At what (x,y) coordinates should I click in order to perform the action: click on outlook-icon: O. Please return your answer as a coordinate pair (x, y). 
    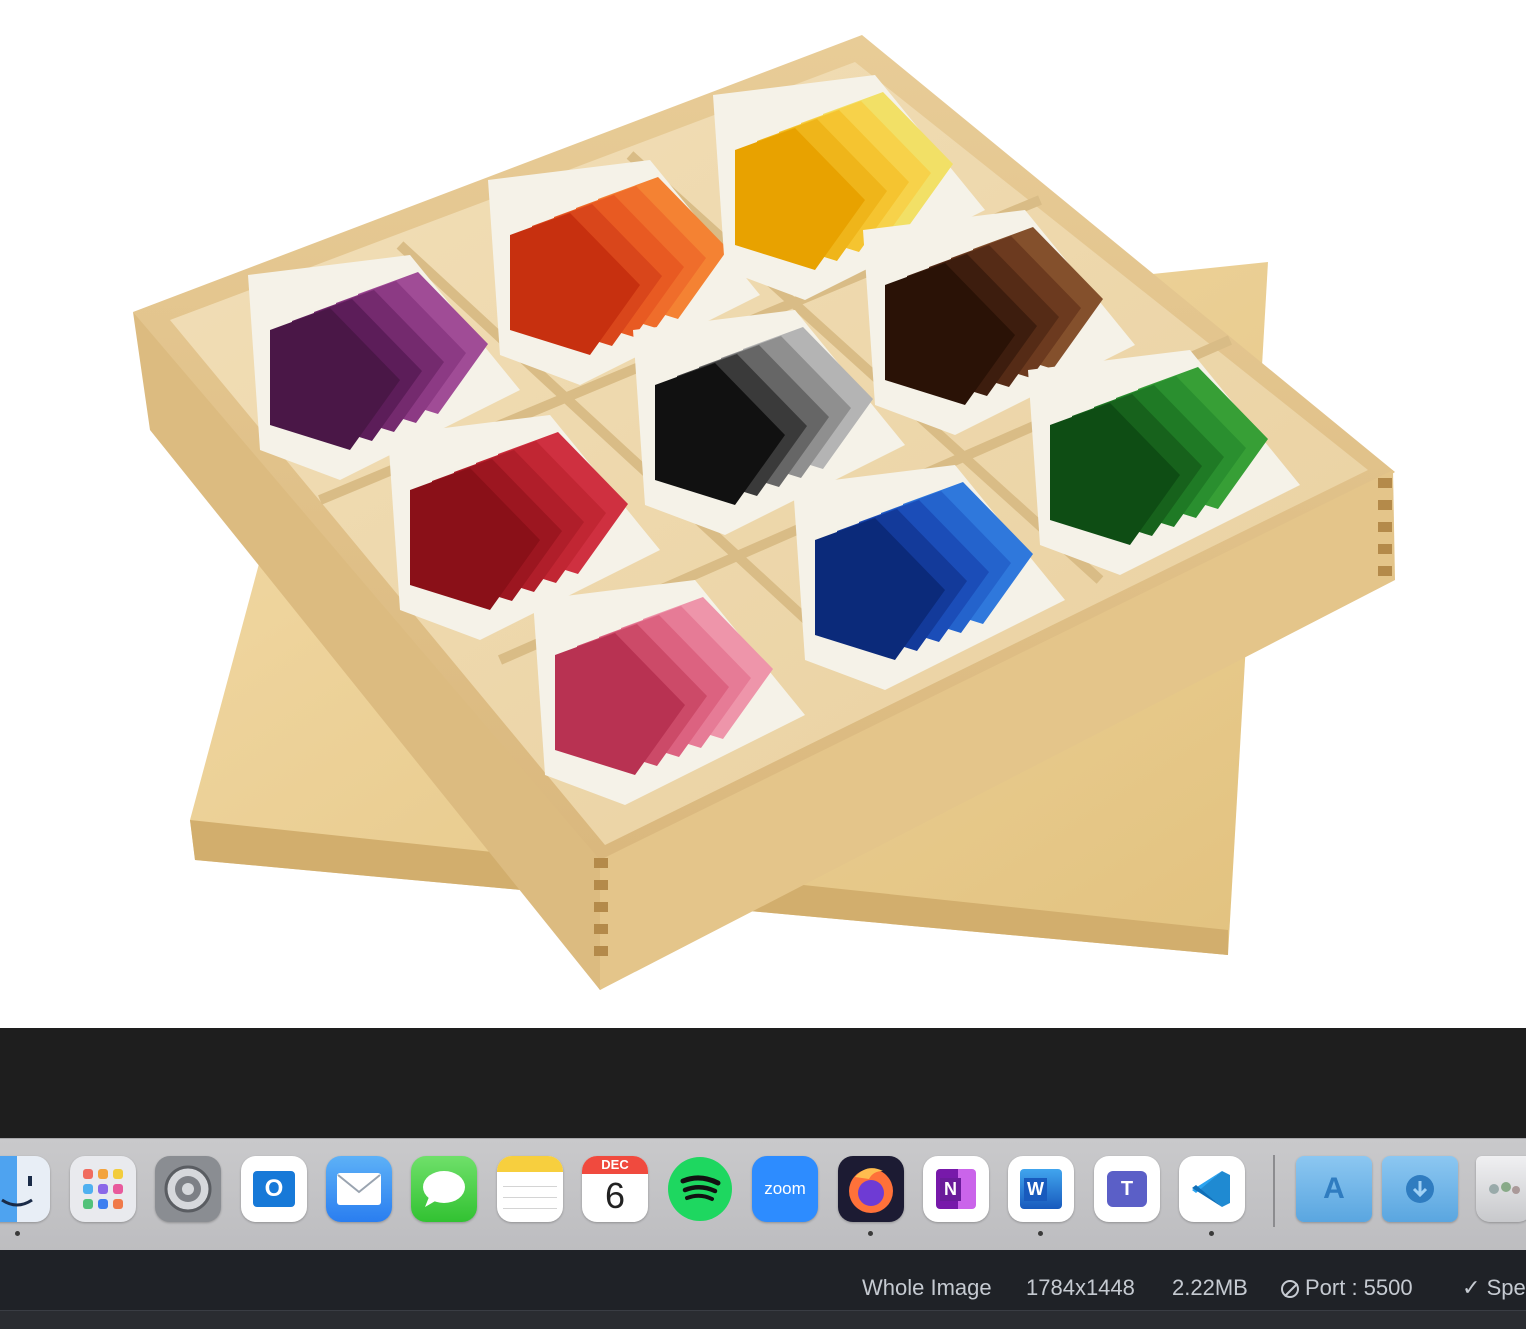
    Looking at the image, I should click on (274, 1189).